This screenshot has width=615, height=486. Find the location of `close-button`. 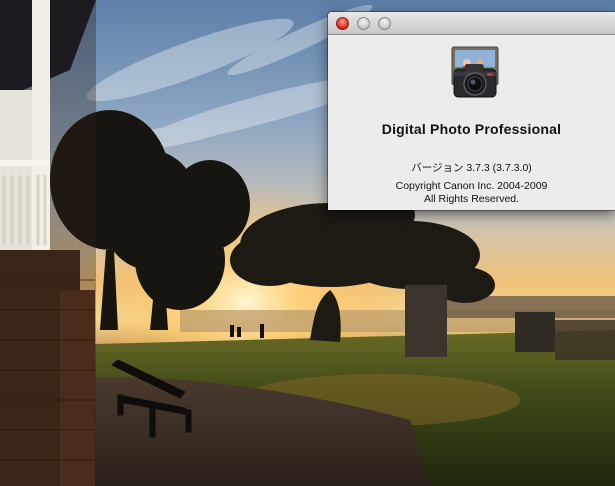

close-button is located at coordinates (342, 23).